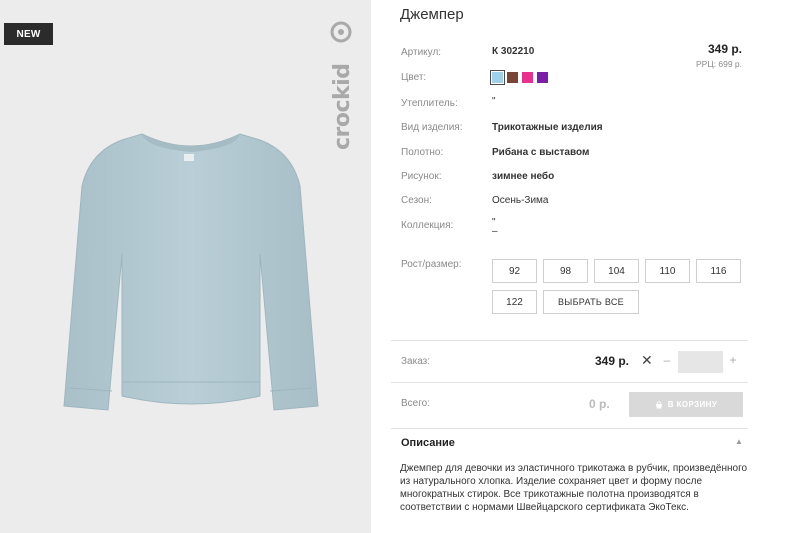 The width and height of the screenshot is (800, 533). What do you see at coordinates (342, 107) in the screenshot?
I see `svg-text: crockid` at bounding box center [342, 107].